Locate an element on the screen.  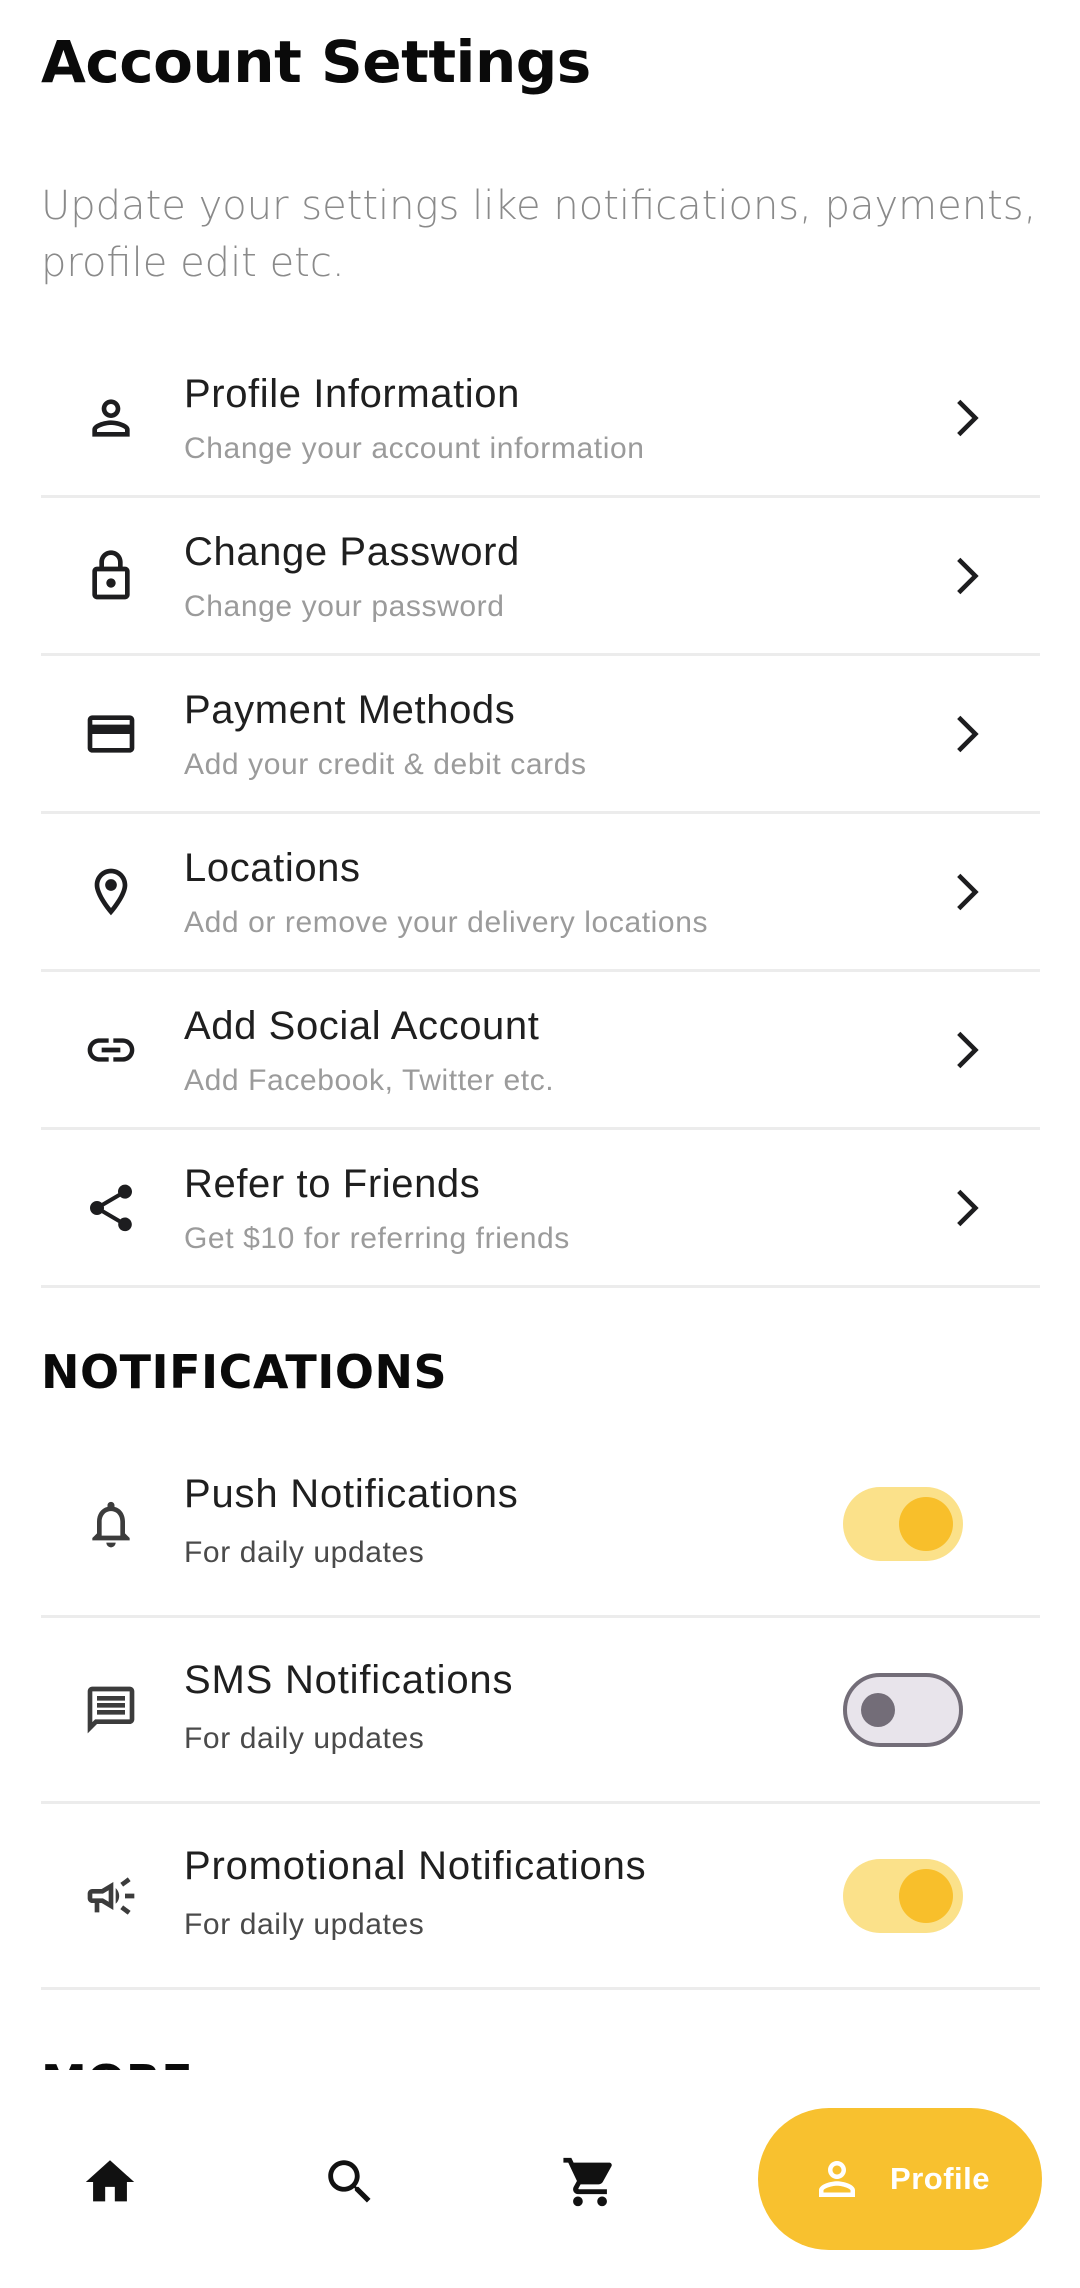
nav-search is located at coordinates (350, 2182).